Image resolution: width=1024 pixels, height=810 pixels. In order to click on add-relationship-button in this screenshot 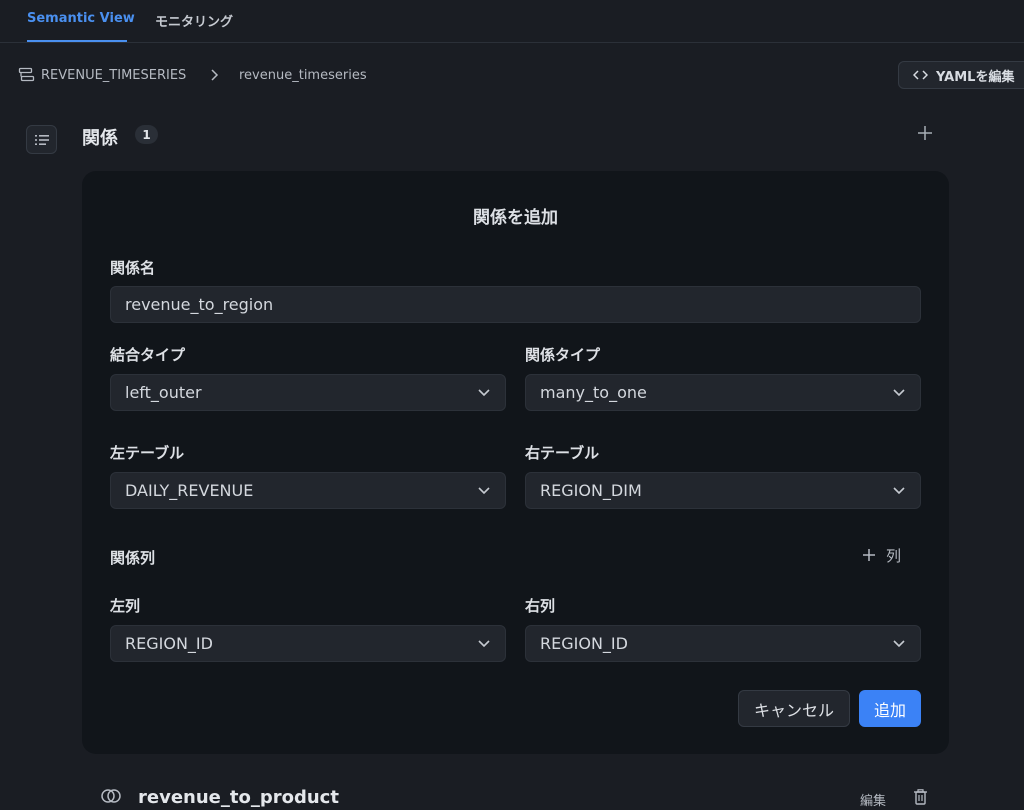, I will do `click(925, 133)`.